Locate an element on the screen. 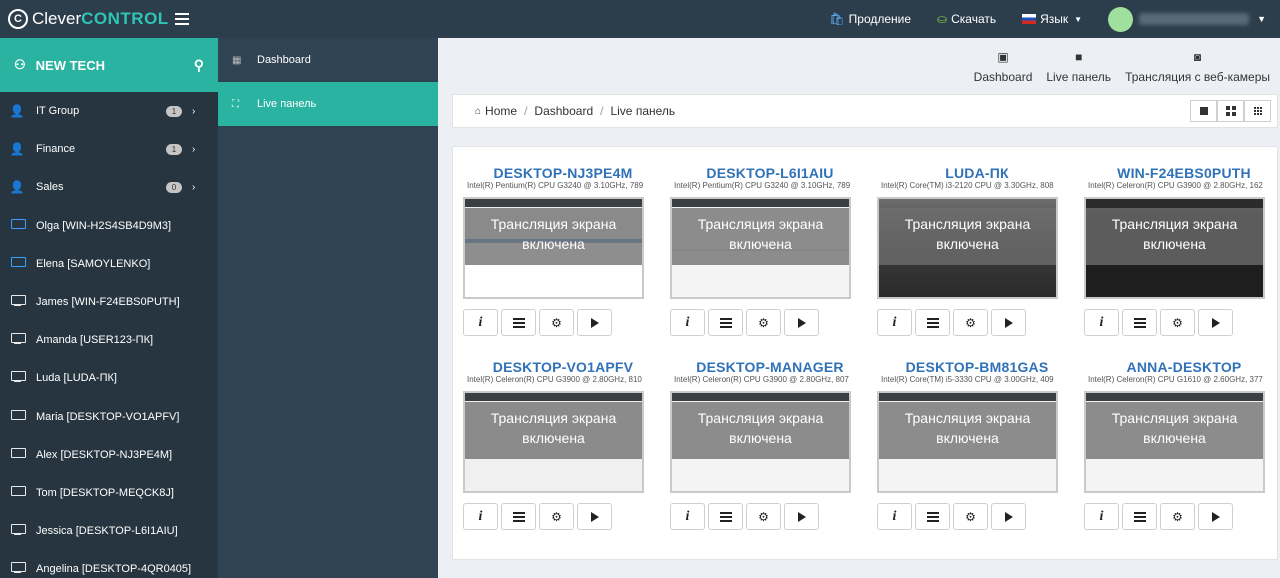 The height and width of the screenshot is (578, 1280). computer-name: LUDA-ПК is located at coordinates (977, 173).